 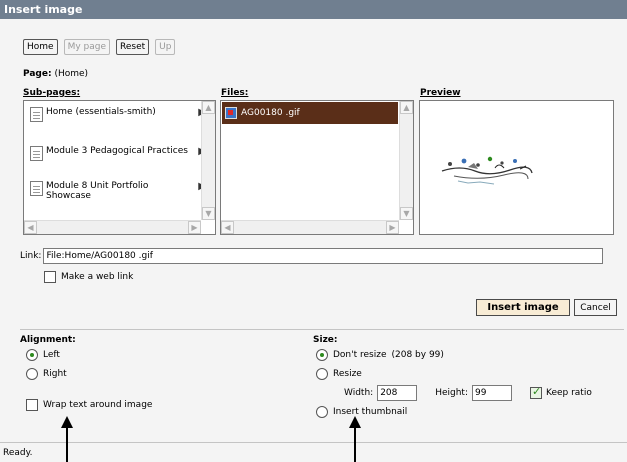 What do you see at coordinates (71, 74) in the screenshot?
I see `page-value: (Home)` at bounding box center [71, 74].